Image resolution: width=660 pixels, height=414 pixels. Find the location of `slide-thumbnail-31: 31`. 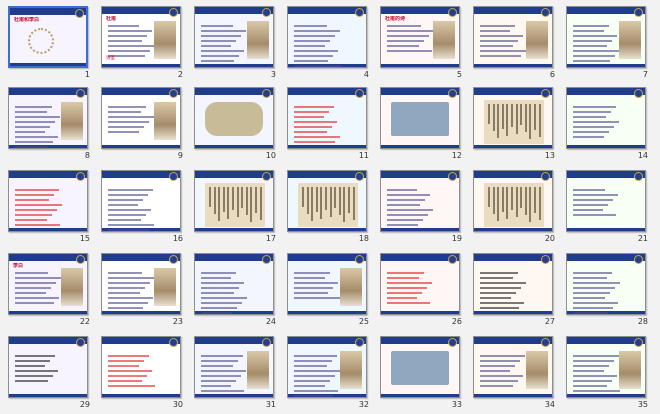

slide-thumbnail-31: 31 is located at coordinates (236, 373).